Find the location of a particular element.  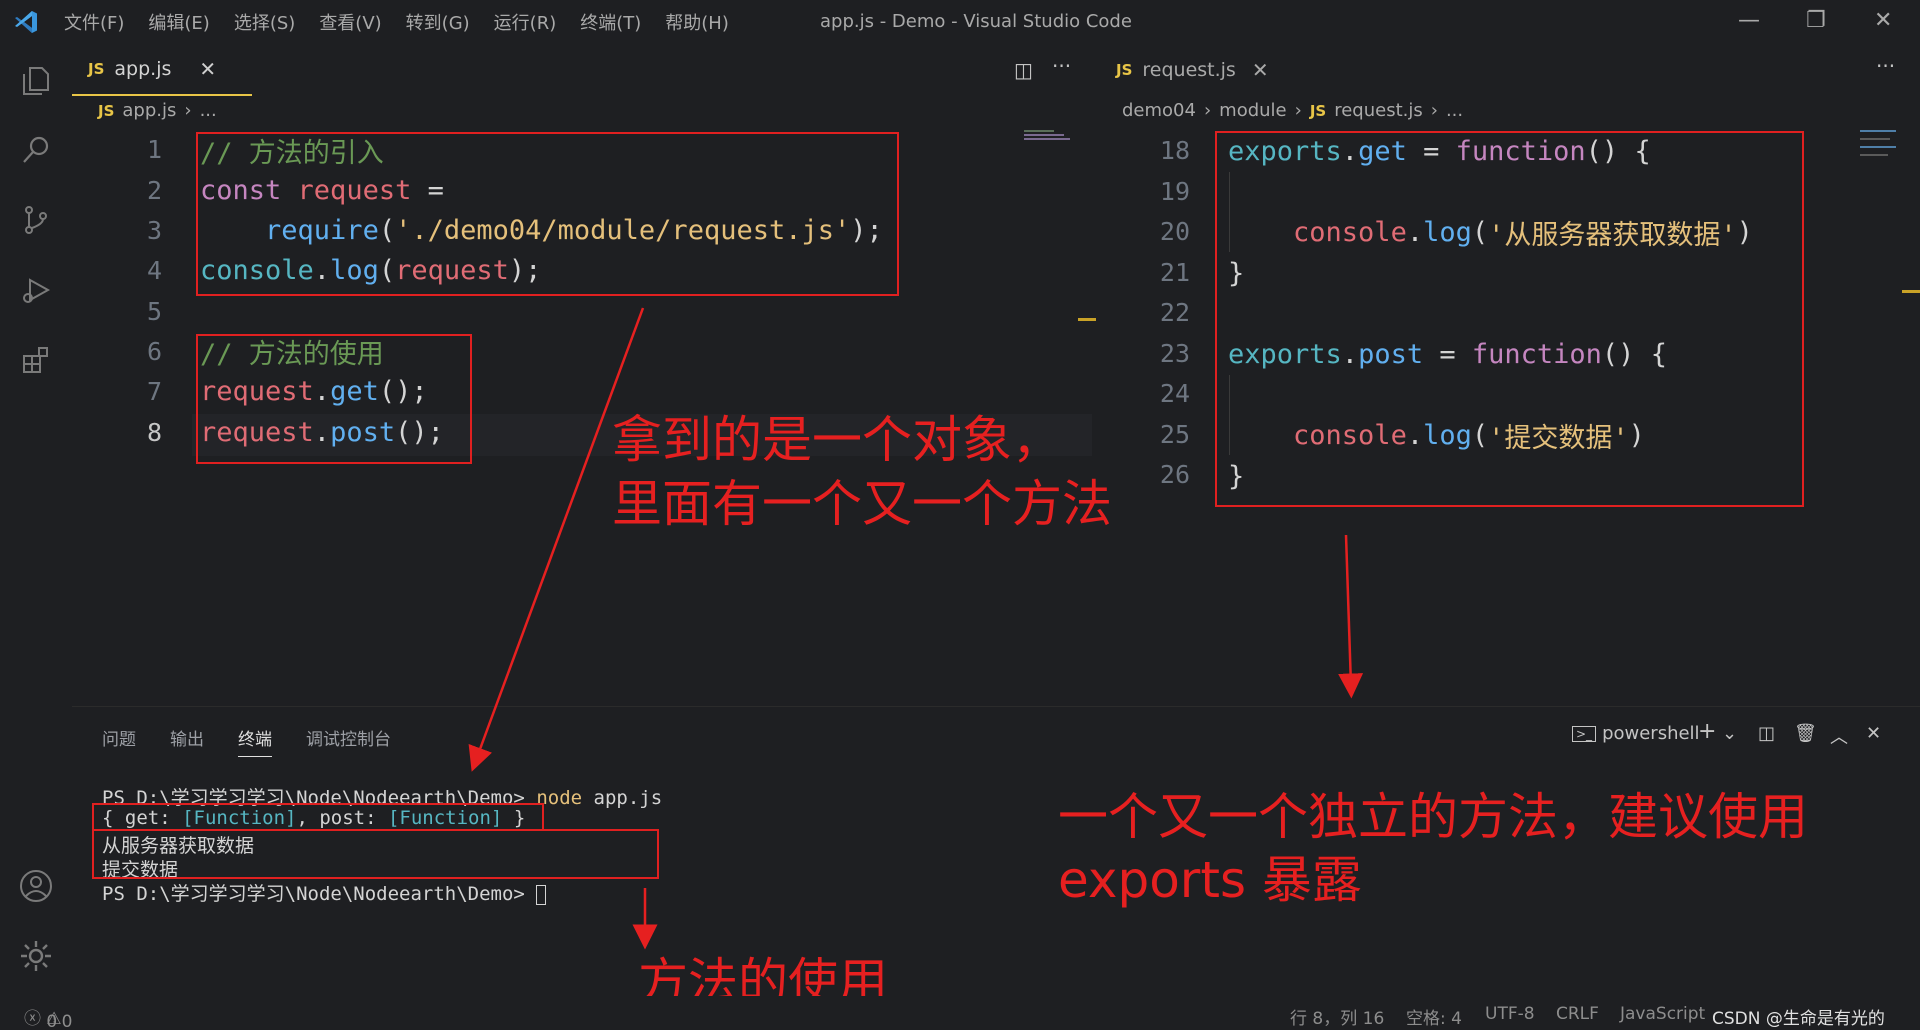

line-number: 5 is located at coordinates (154, 311).